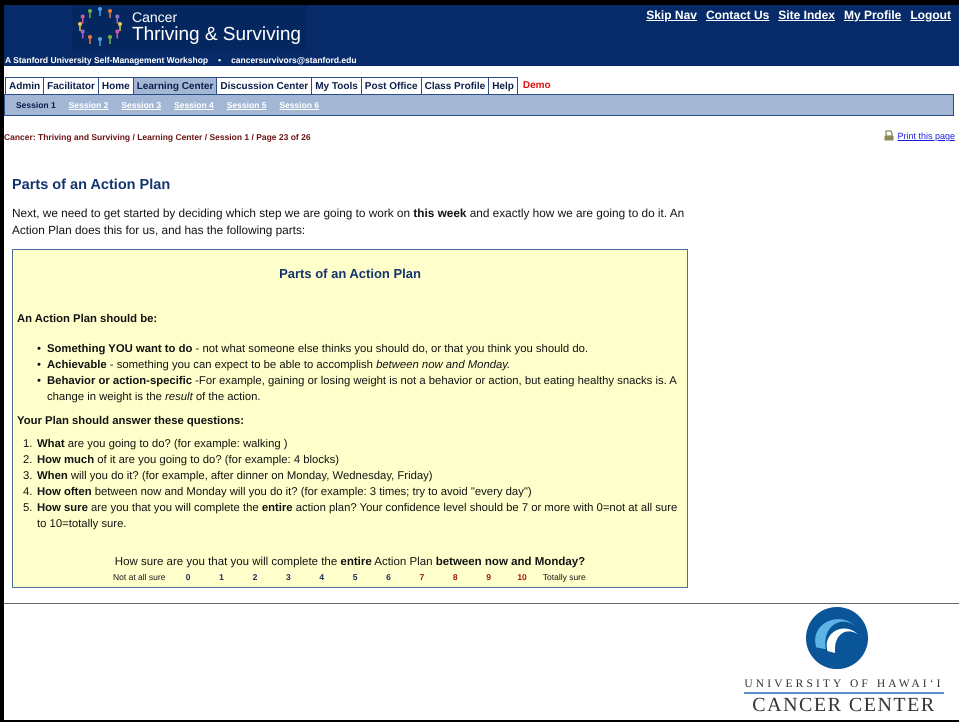 The height and width of the screenshot is (722, 959). What do you see at coordinates (537, 86) in the screenshot?
I see `demo-label: Demo` at bounding box center [537, 86].